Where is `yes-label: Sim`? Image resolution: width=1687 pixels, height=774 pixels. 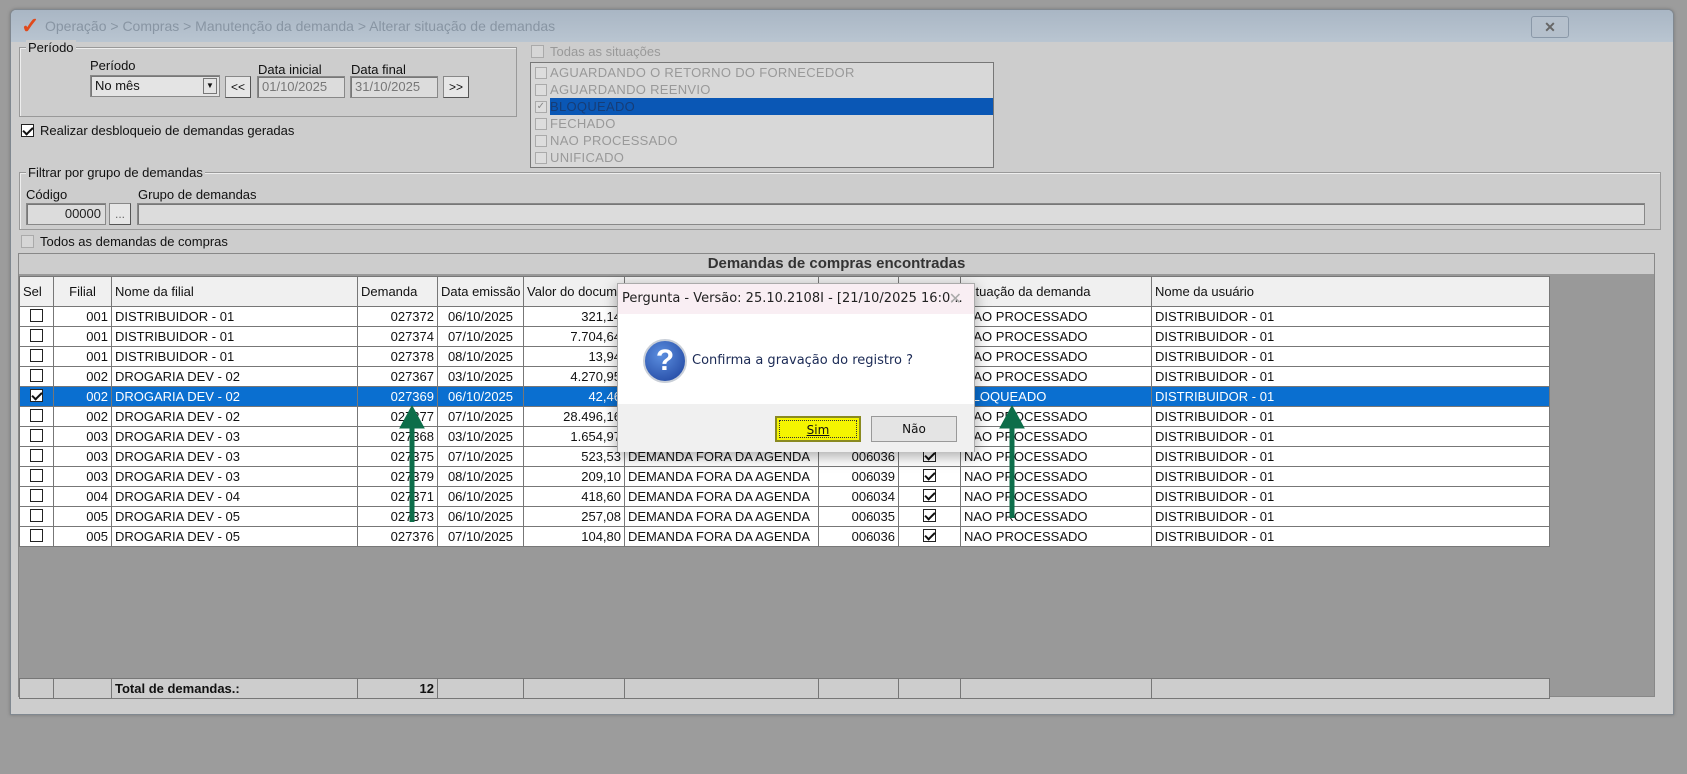
yes-label: Sim is located at coordinates (818, 430).